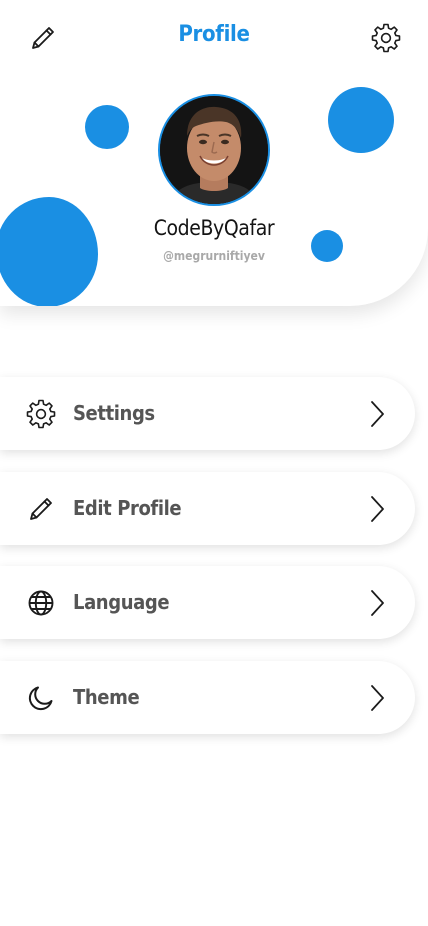 Image resolution: width=428 pixels, height=926 pixels. Describe the element at coordinates (41, 509) in the screenshot. I see `pencil-icon` at that location.